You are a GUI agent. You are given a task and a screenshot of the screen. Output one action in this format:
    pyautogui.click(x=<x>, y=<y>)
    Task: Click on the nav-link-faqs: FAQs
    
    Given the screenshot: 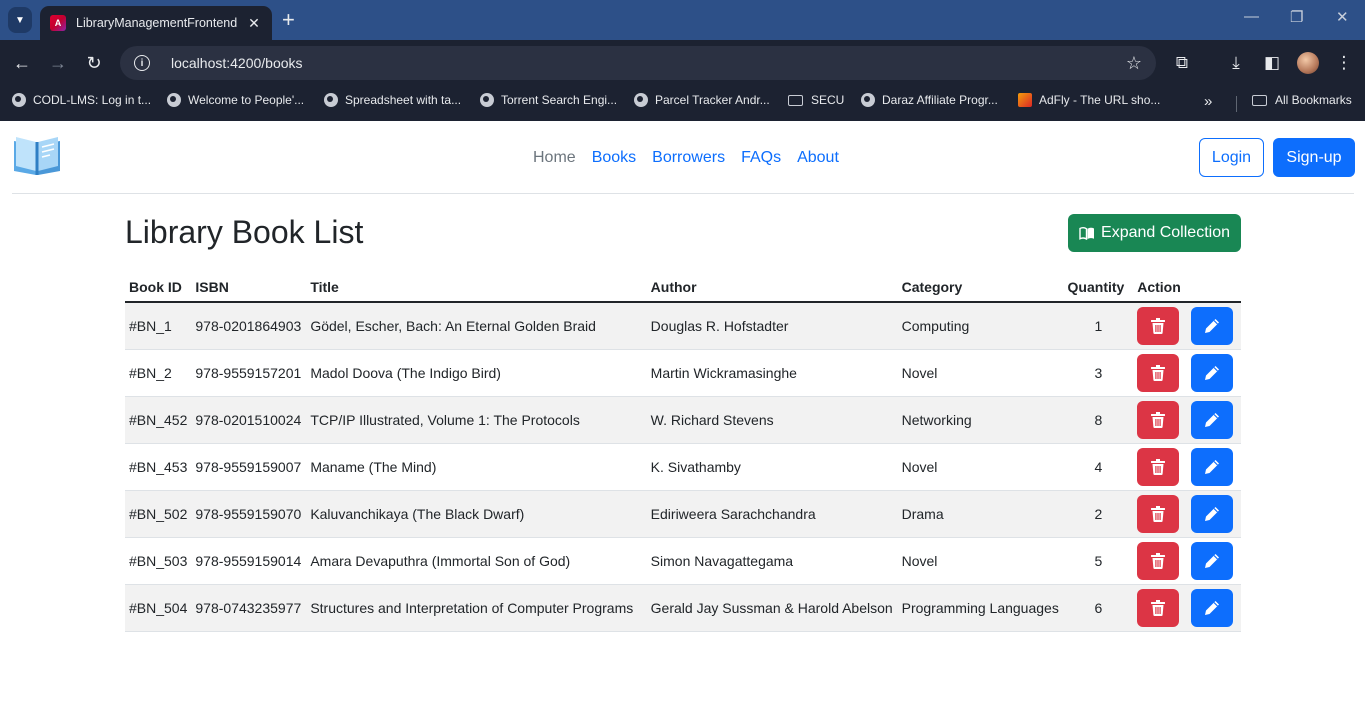 What is the action you would take?
    pyautogui.click(x=761, y=158)
    